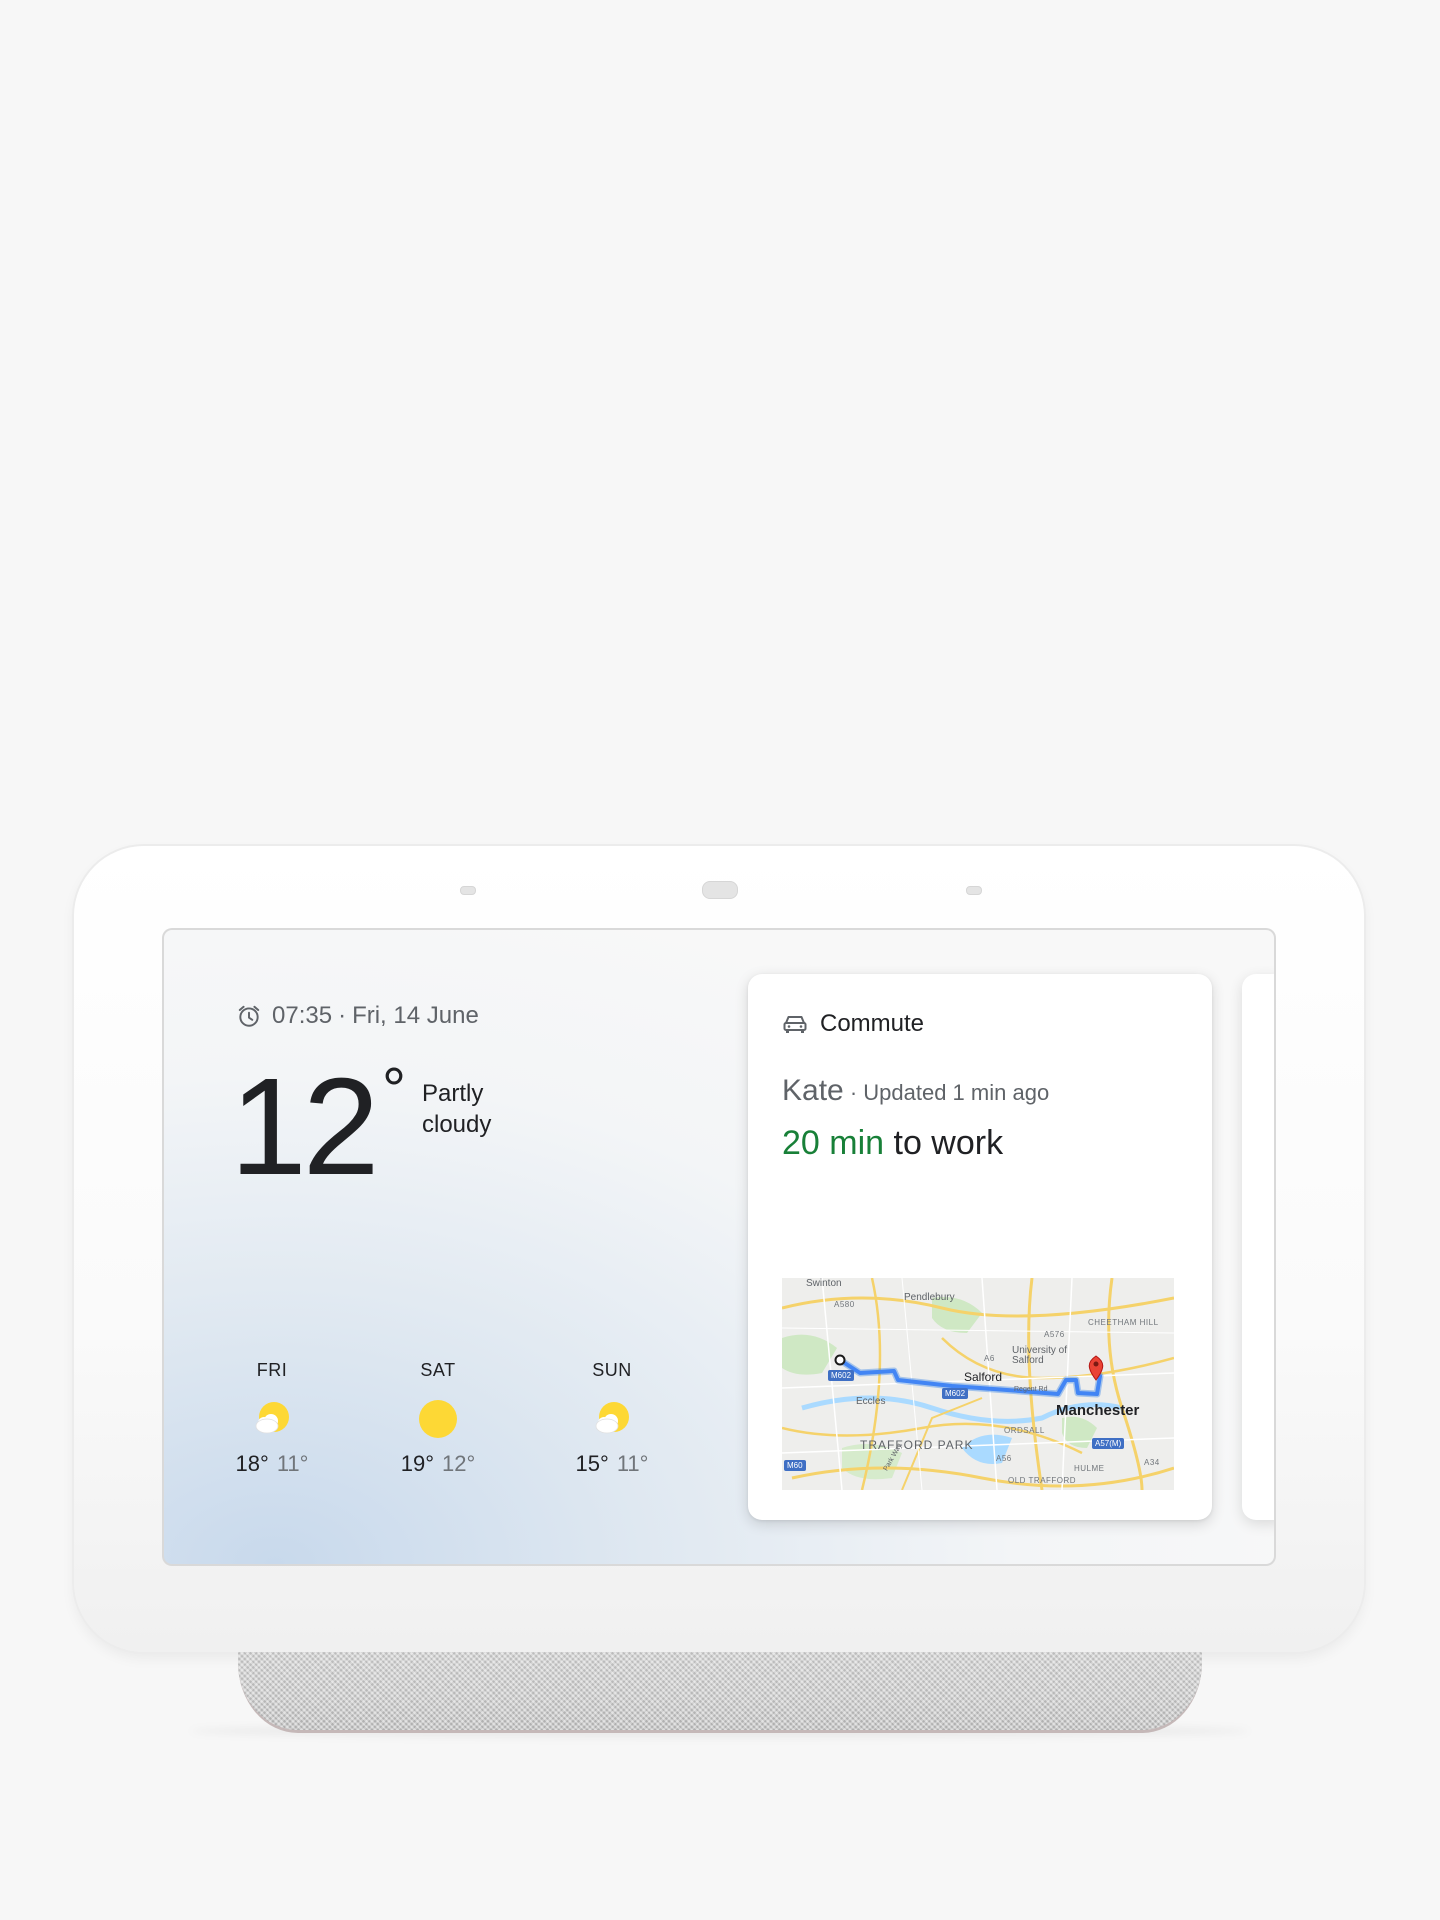 This screenshot has width=1440, height=1920. What do you see at coordinates (944, 1143) in the screenshot?
I see `commute-destination: to work` at bounding box center [944, 1143].